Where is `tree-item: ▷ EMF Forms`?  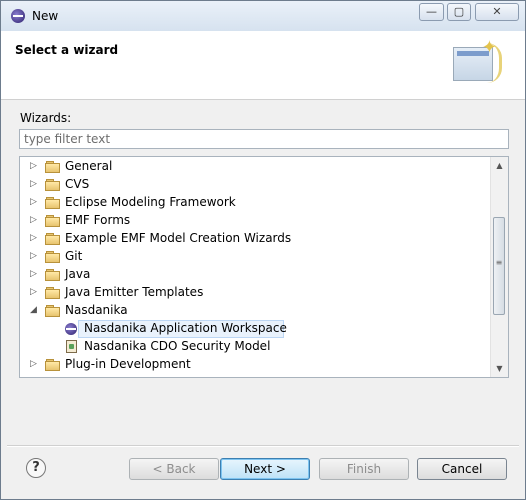
tree-item: ▷ EMF Forms is located at coordinates (256, 221).